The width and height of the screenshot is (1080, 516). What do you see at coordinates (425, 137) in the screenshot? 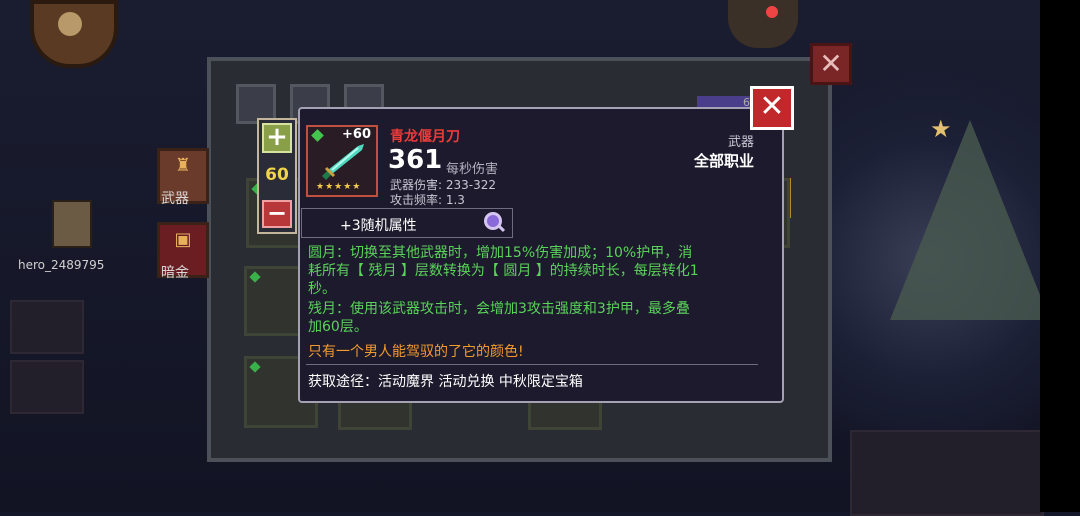
I see `weapon-name: 青龙偃月刀` at bounding box center [425, 137].